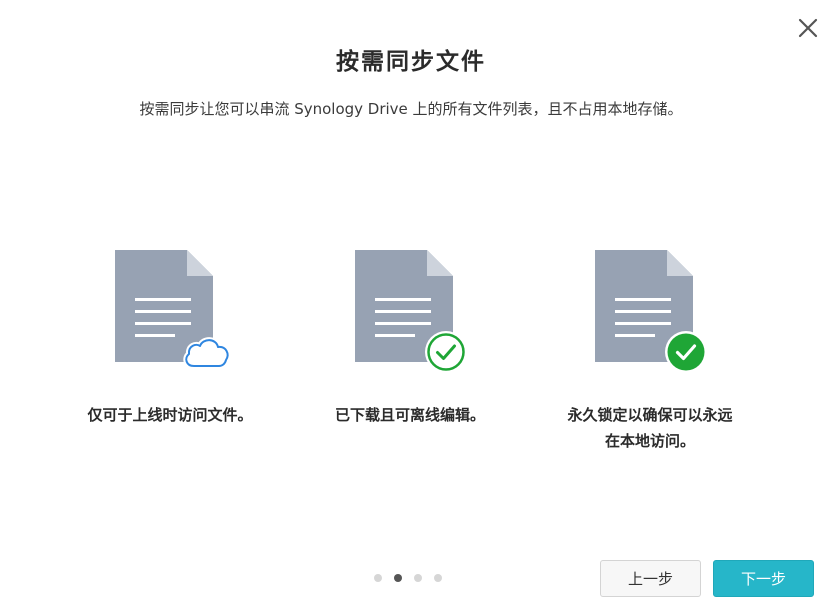 The height and width of the screenshot is (614, 822). What do you see at coordinates (411, 62) in the screenshot?
I see `dialog-title: 按需同步文件` at bounding box center [411, 62].